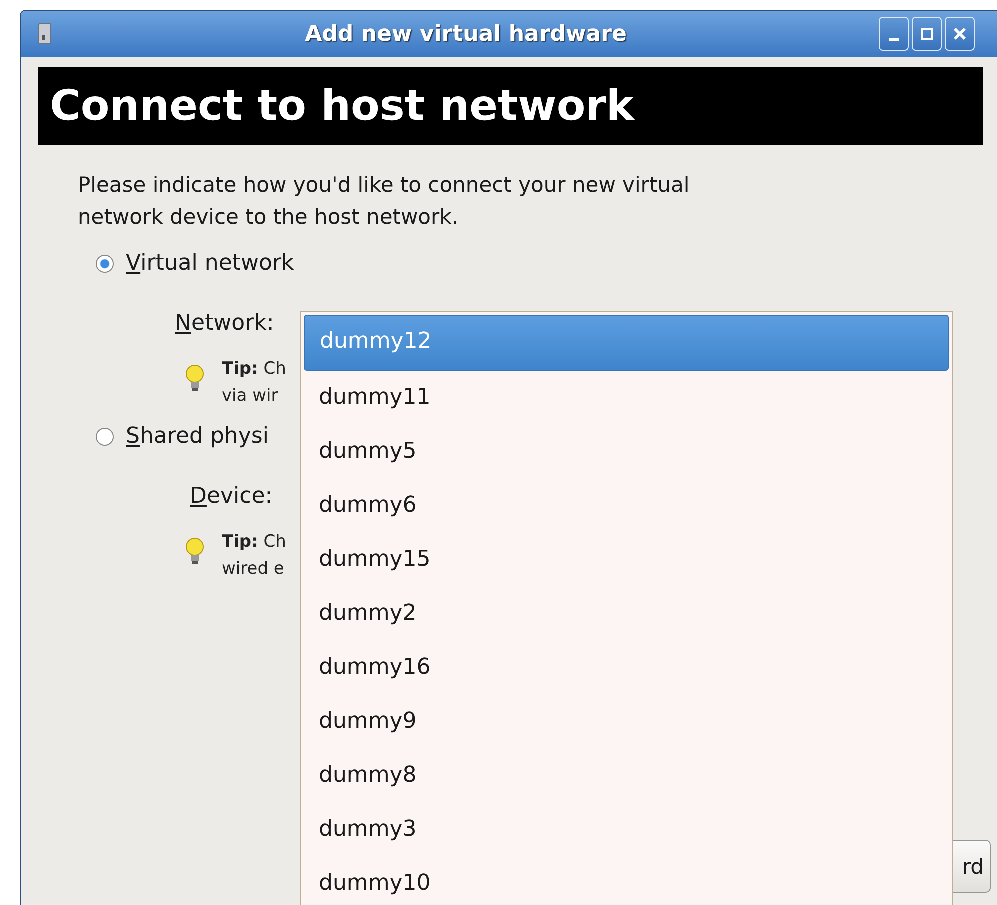 The width and height of the screenshot is (997, 905). Describe the element at coordinates (894, 34) in the screenshot. I see `minimize-button` at that location.